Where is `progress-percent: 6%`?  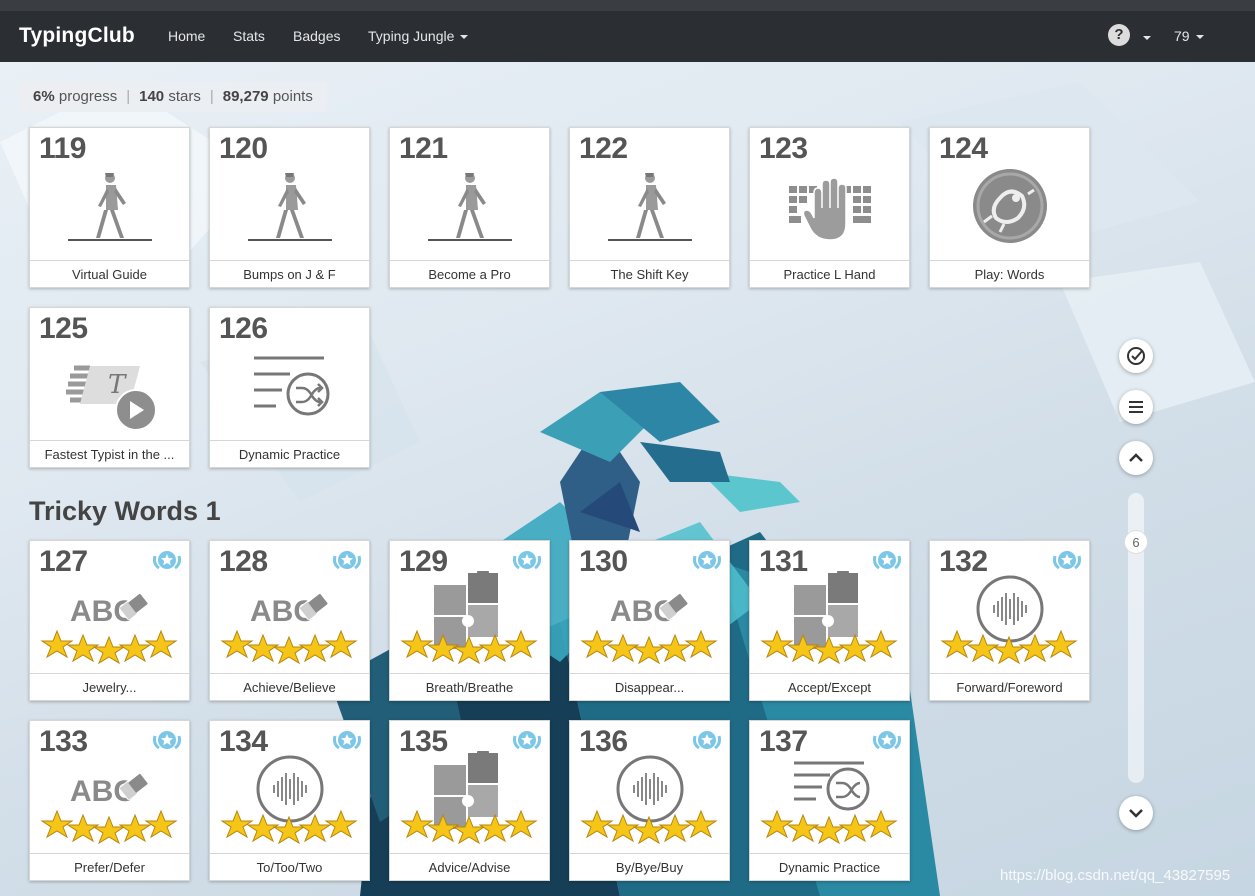 progress-percent: 6% is located at coordinates (44, 96).